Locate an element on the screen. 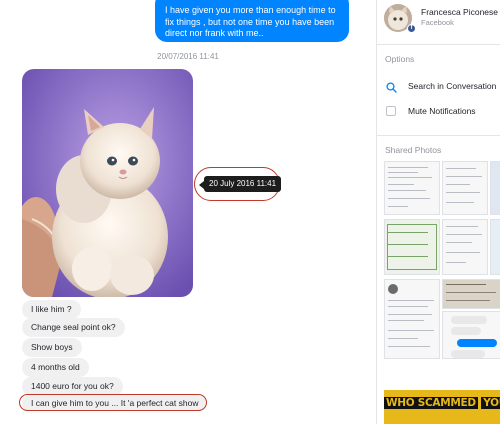 This screenshot has width=500, height=424. message-highlight-ring is located at coordinates (113, 402).